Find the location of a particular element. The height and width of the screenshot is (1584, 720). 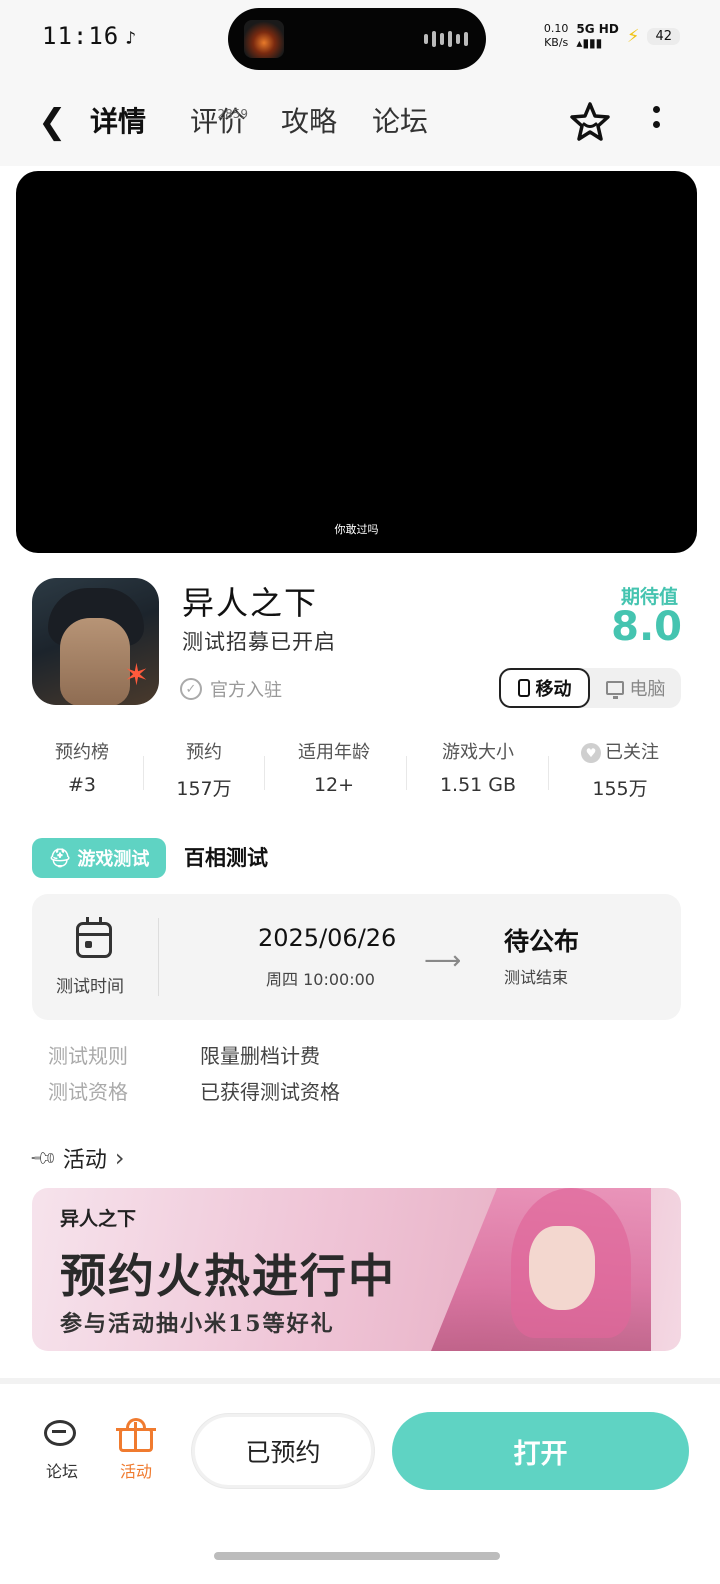

more-options-icon is located at coordinates (656, 122).